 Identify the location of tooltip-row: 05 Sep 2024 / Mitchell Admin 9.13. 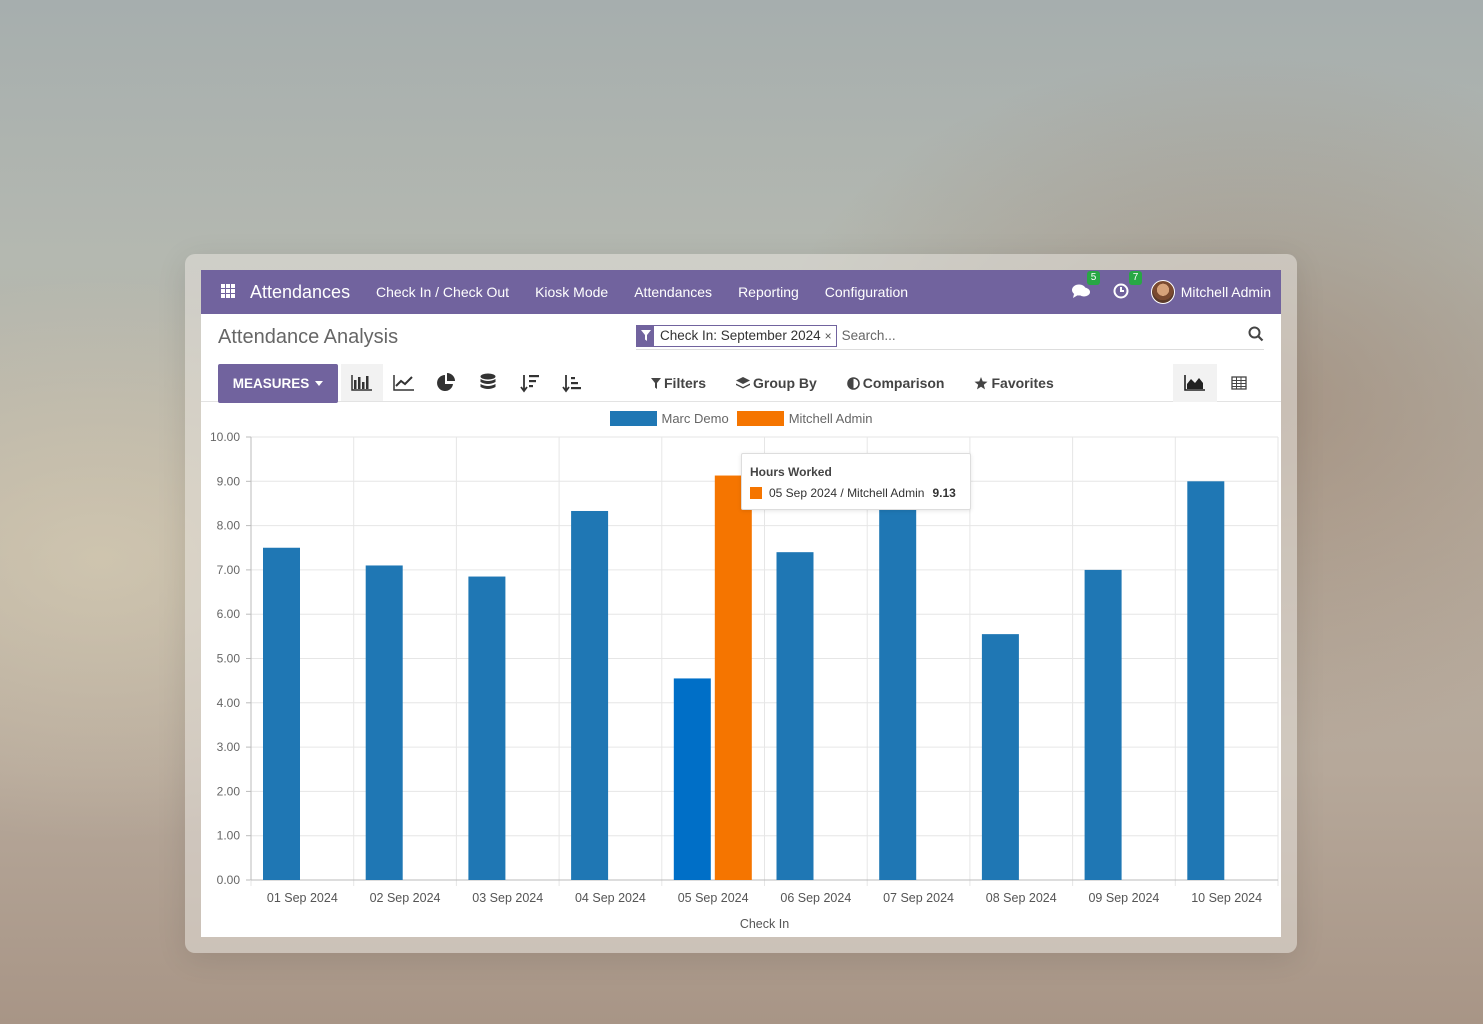
(853, 493).